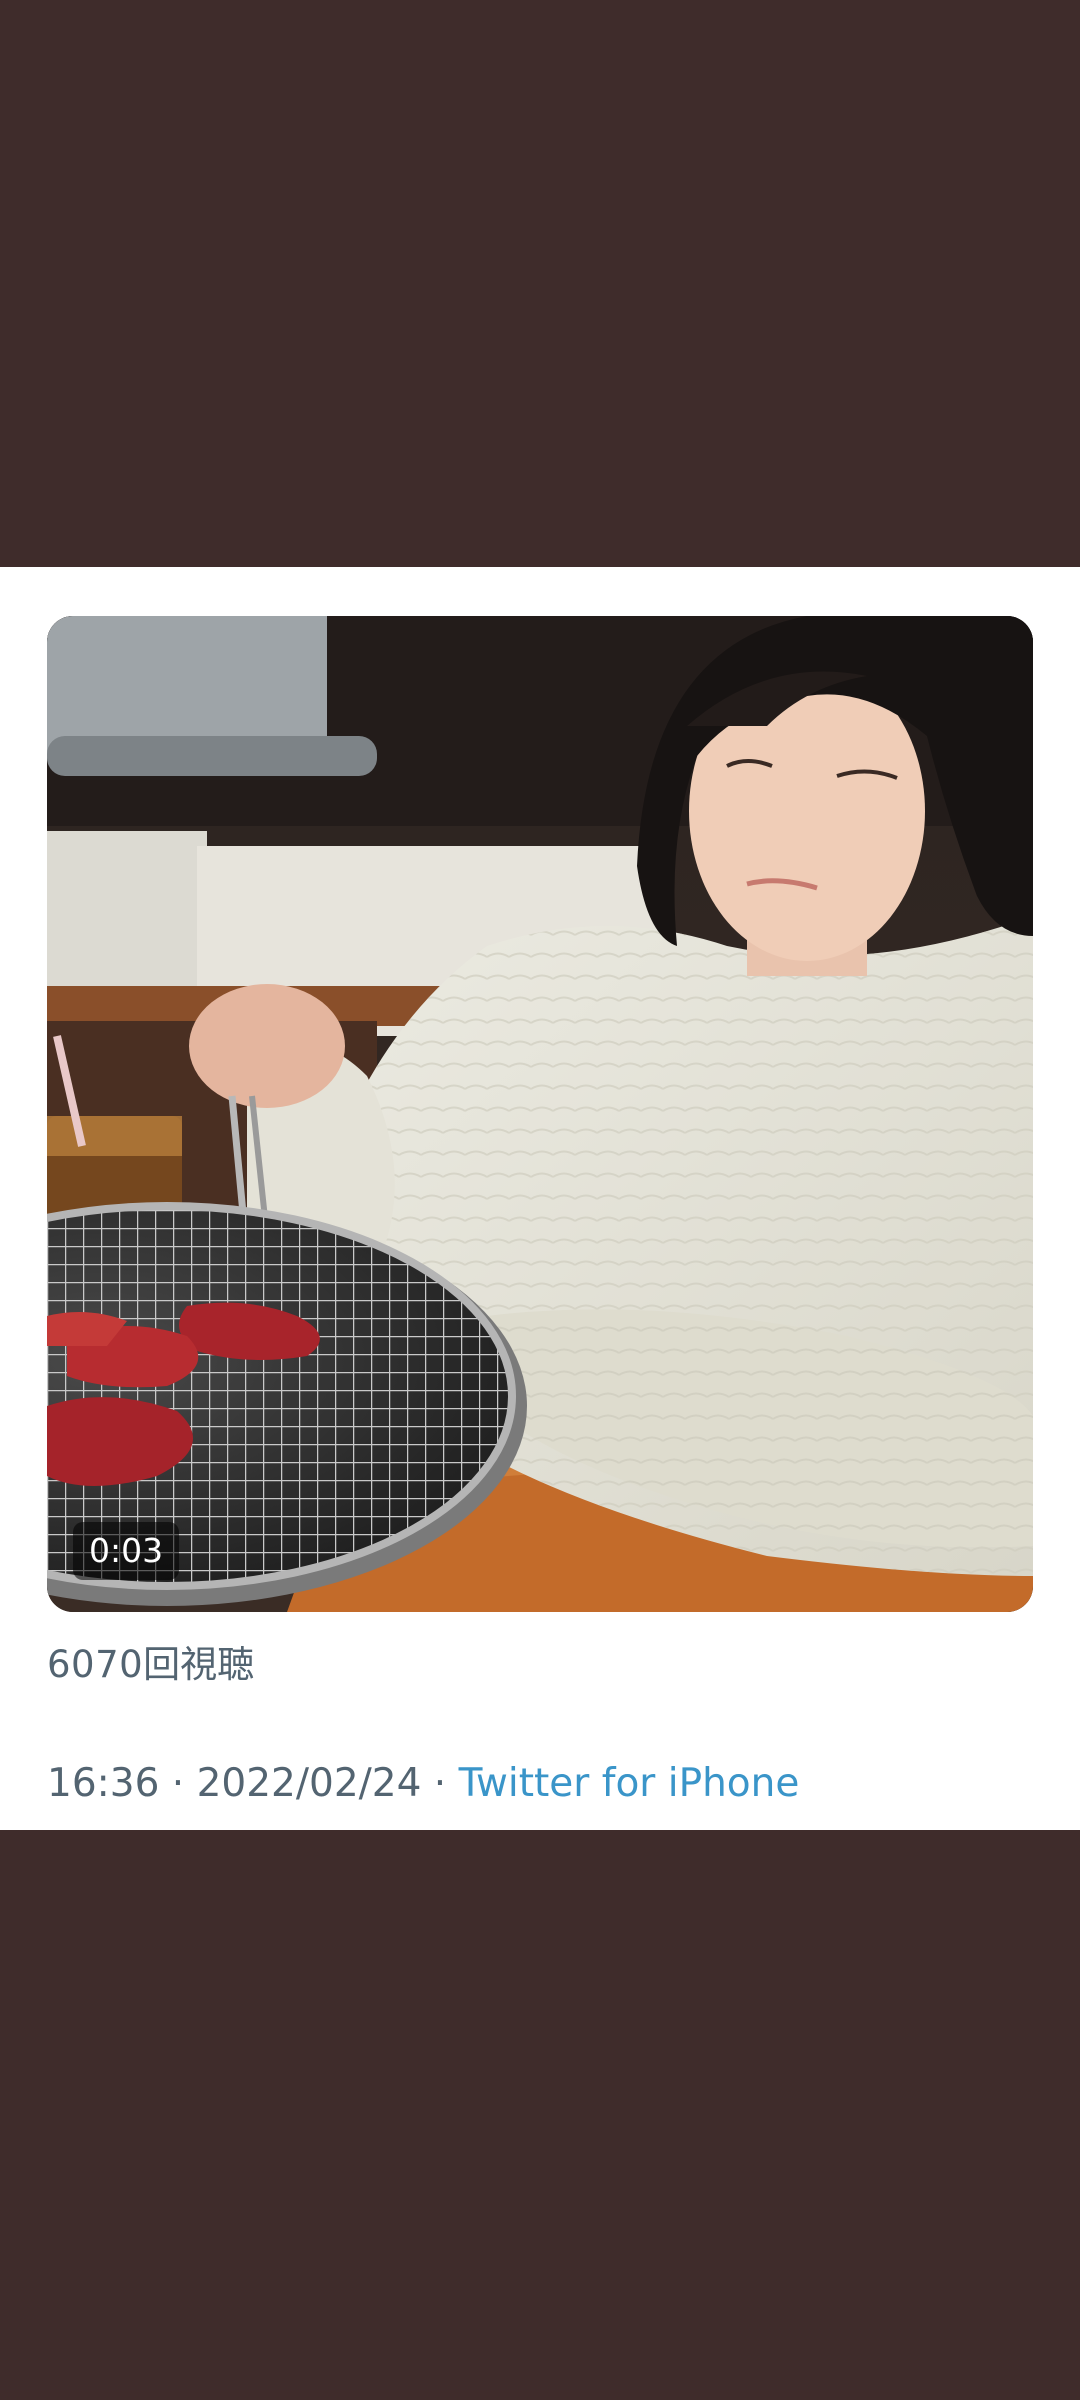 Image resolution: width=1080 pixels, height=2400 pixels. I want to click on tweet-date: 2022/02/24, so click(309, 1783).